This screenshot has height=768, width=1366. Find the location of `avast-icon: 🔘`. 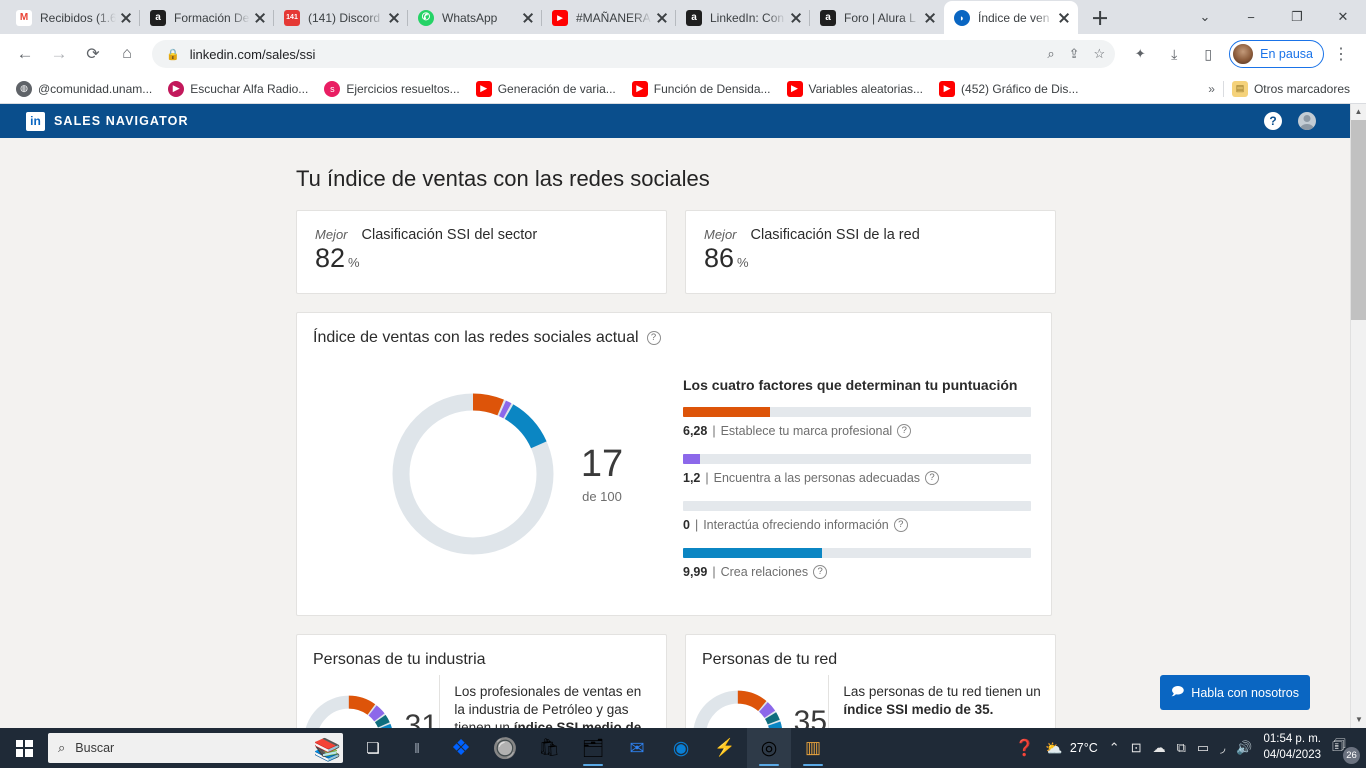

avast-icon: 🔘 is located at coordinates (505, 748).